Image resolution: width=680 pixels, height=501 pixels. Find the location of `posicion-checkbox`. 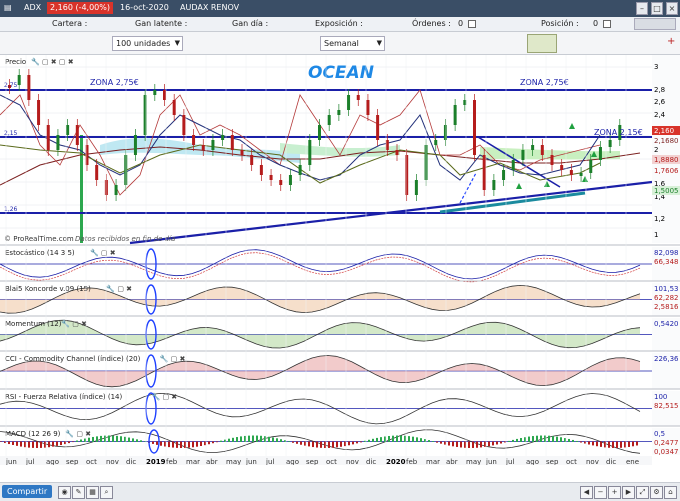

posicion-checkbox is located at coordinates (607, 23).